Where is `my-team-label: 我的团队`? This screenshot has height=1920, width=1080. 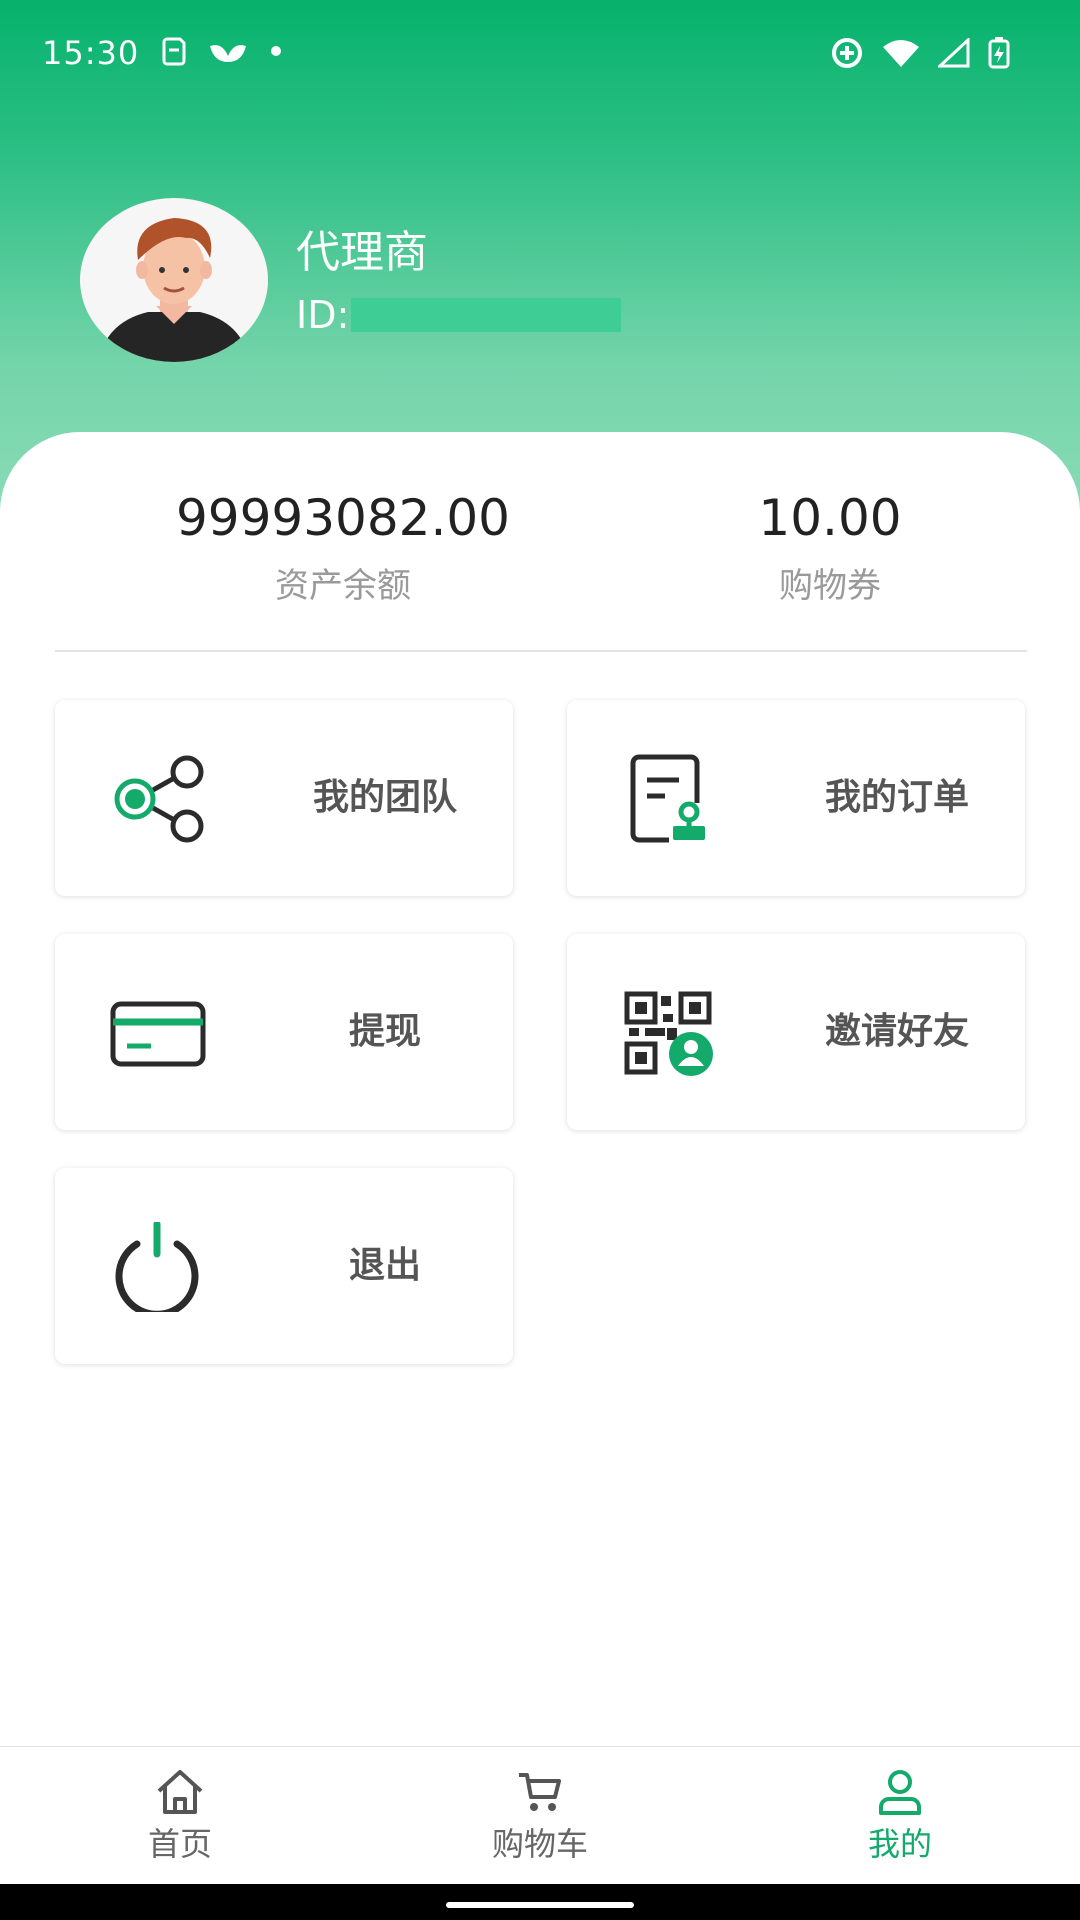
my-team-label: 我的团队 is located at coordinates (384, 797).